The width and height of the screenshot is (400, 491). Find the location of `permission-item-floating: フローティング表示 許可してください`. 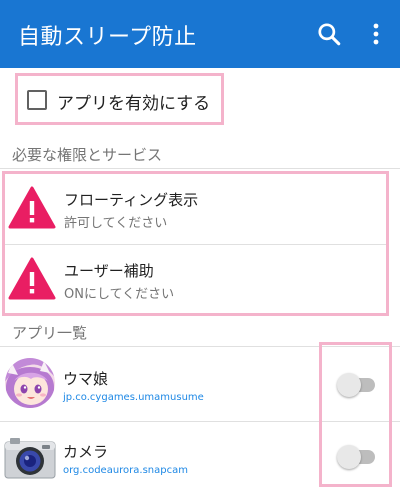

permission-item-floating: フローティング表示 許可してください is located at coordinates (195, 209).